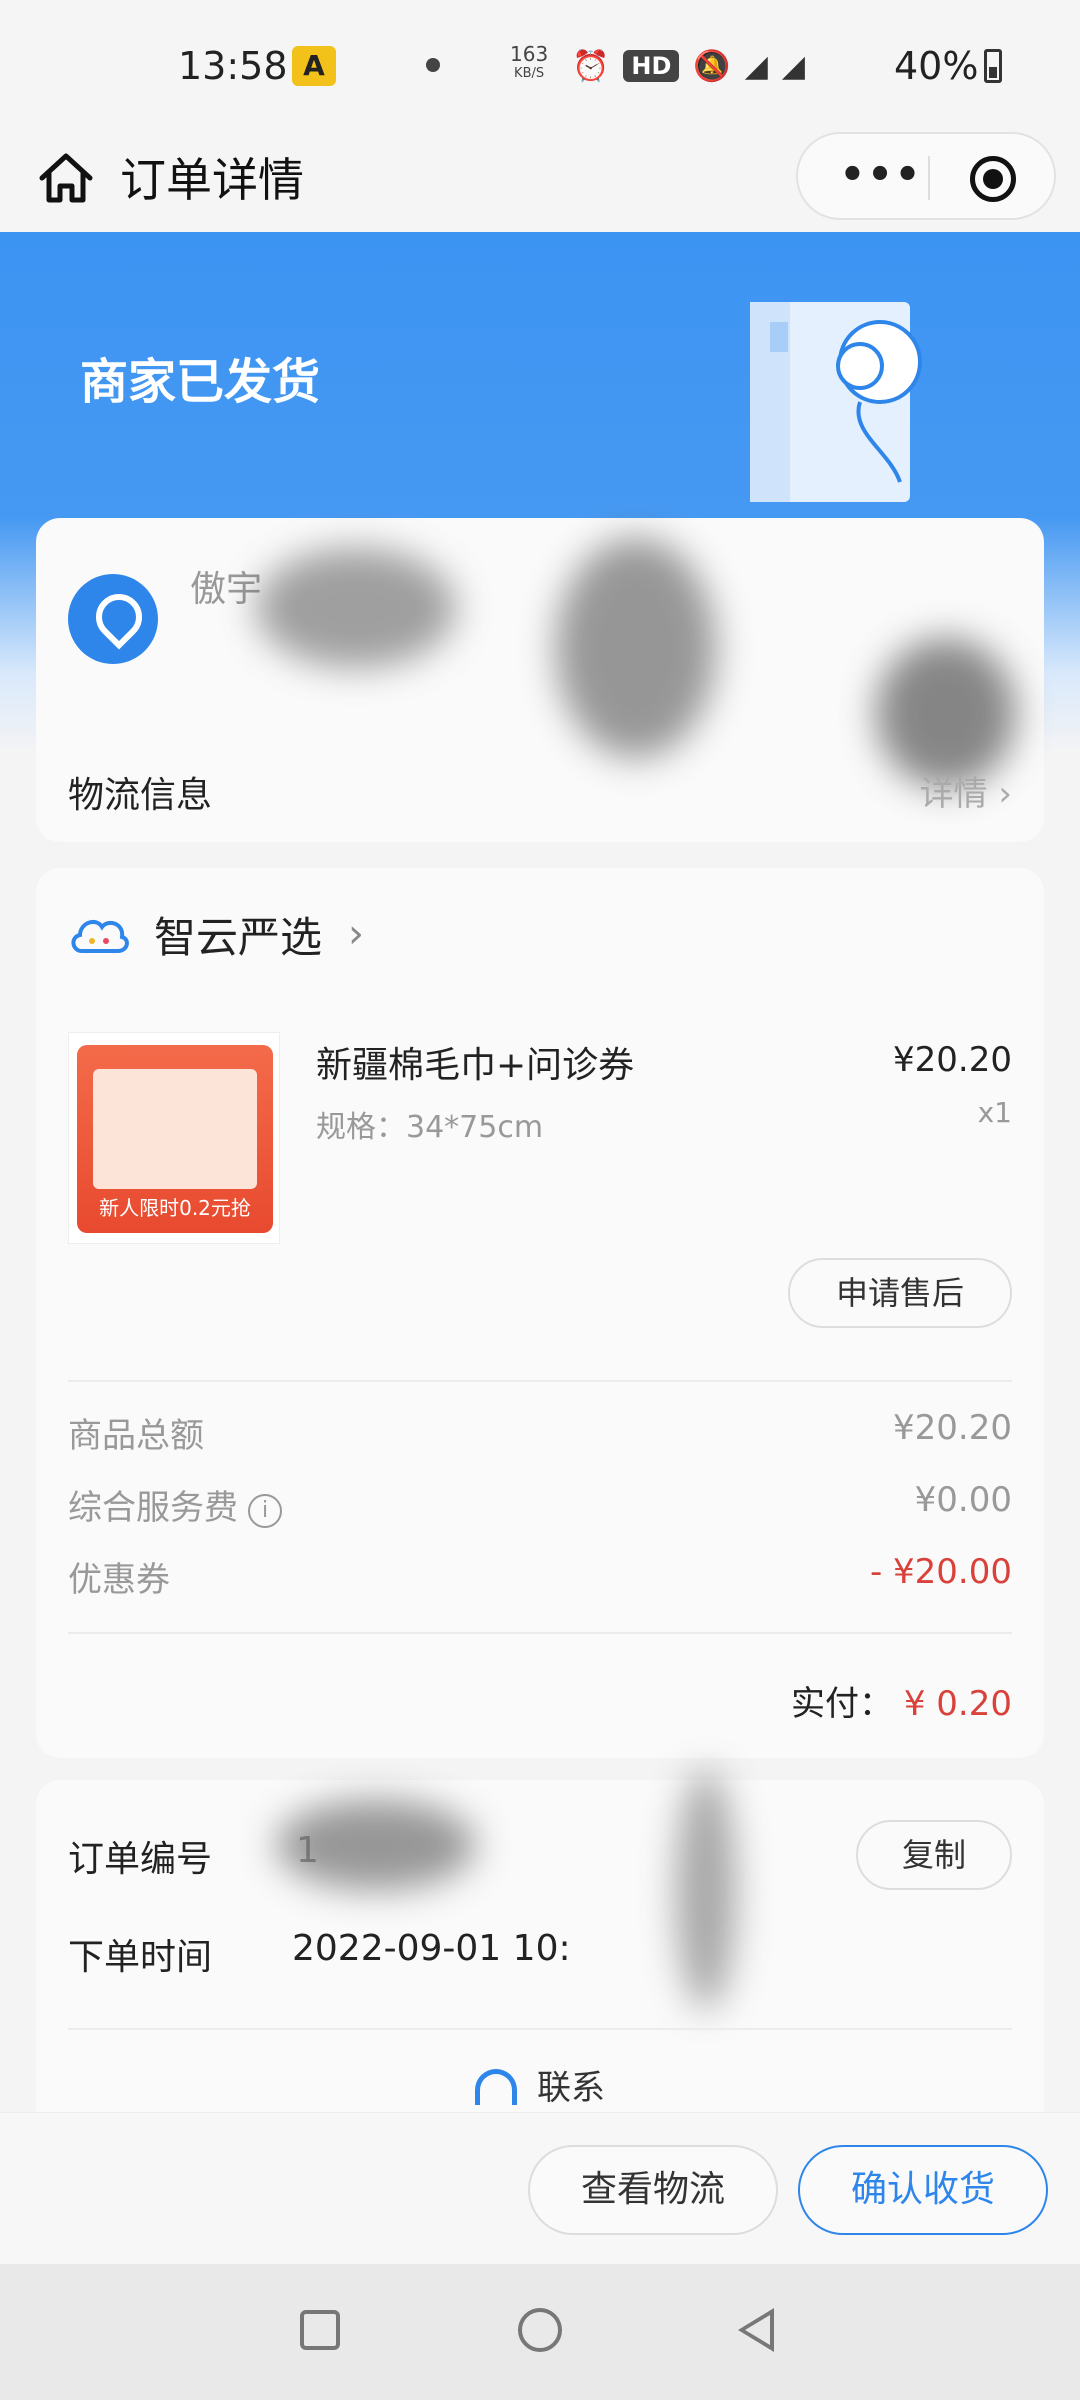 The image size is (1080, 2400). What do you see at coordinates (540, 1505) in the screenshot?
I see `fee-row-service: 综合服务费 i ¥0.00` at bounding box center [540, 1505].